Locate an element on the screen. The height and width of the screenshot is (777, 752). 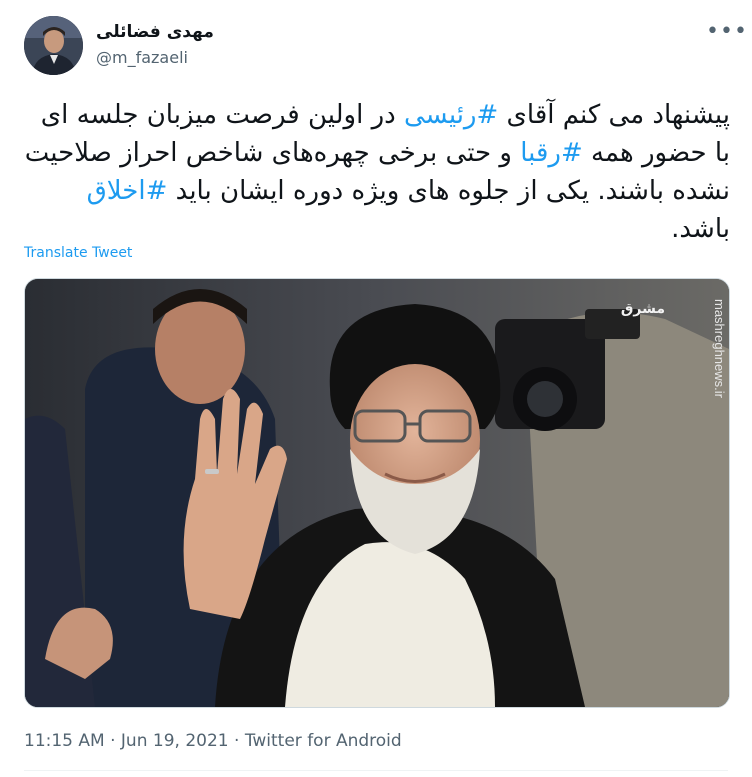
hashtag-link: #رئیسی is located at coordinates (451, 115).